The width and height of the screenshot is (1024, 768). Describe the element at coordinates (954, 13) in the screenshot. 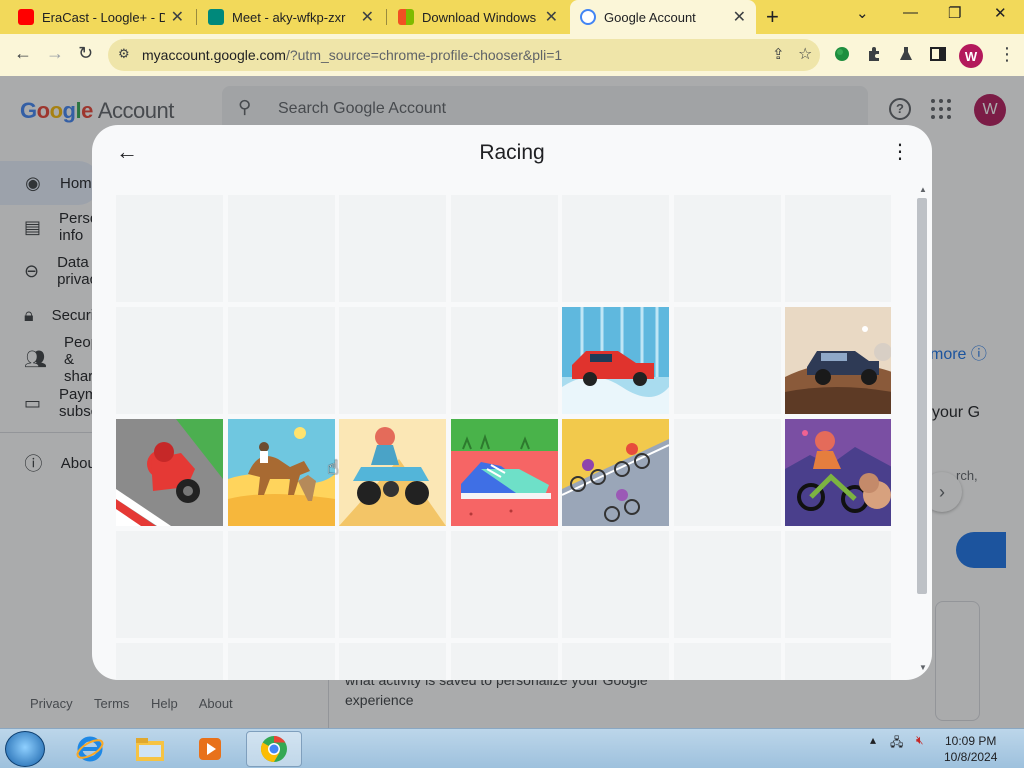

I see `restore-button: ❐` at that location.